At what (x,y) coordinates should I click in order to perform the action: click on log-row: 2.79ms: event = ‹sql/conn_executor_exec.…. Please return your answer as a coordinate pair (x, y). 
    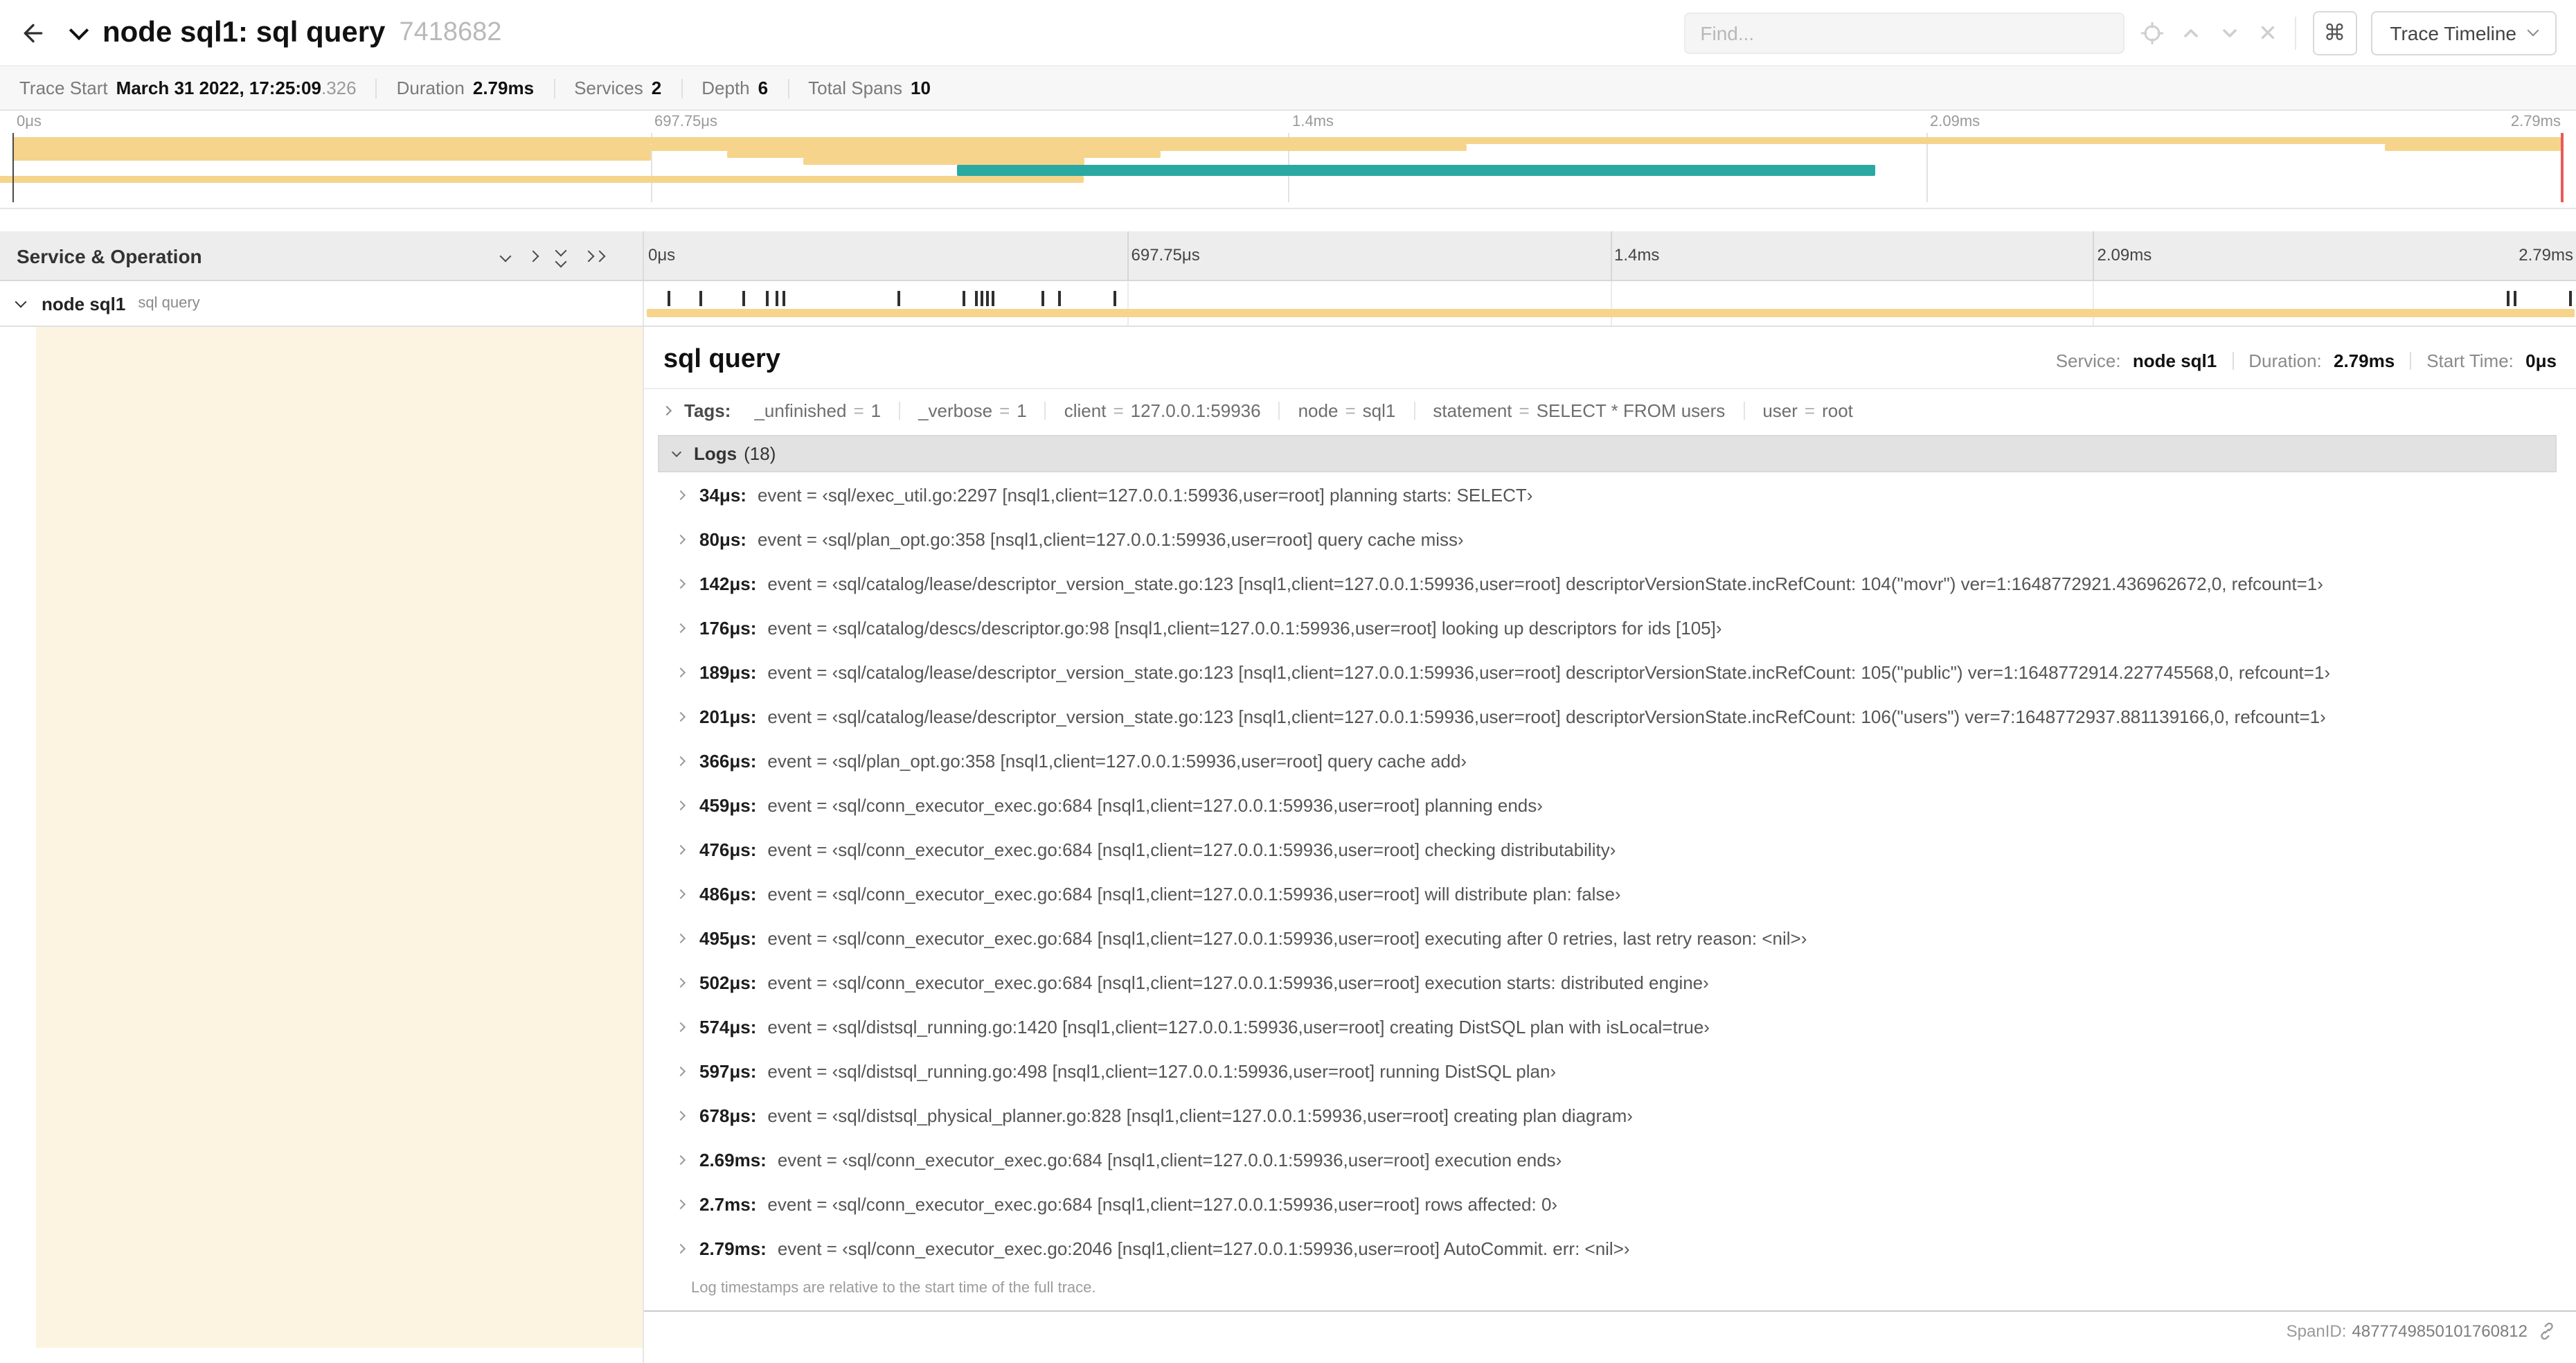
    Looking at the image, I should click on (1608, 1248).